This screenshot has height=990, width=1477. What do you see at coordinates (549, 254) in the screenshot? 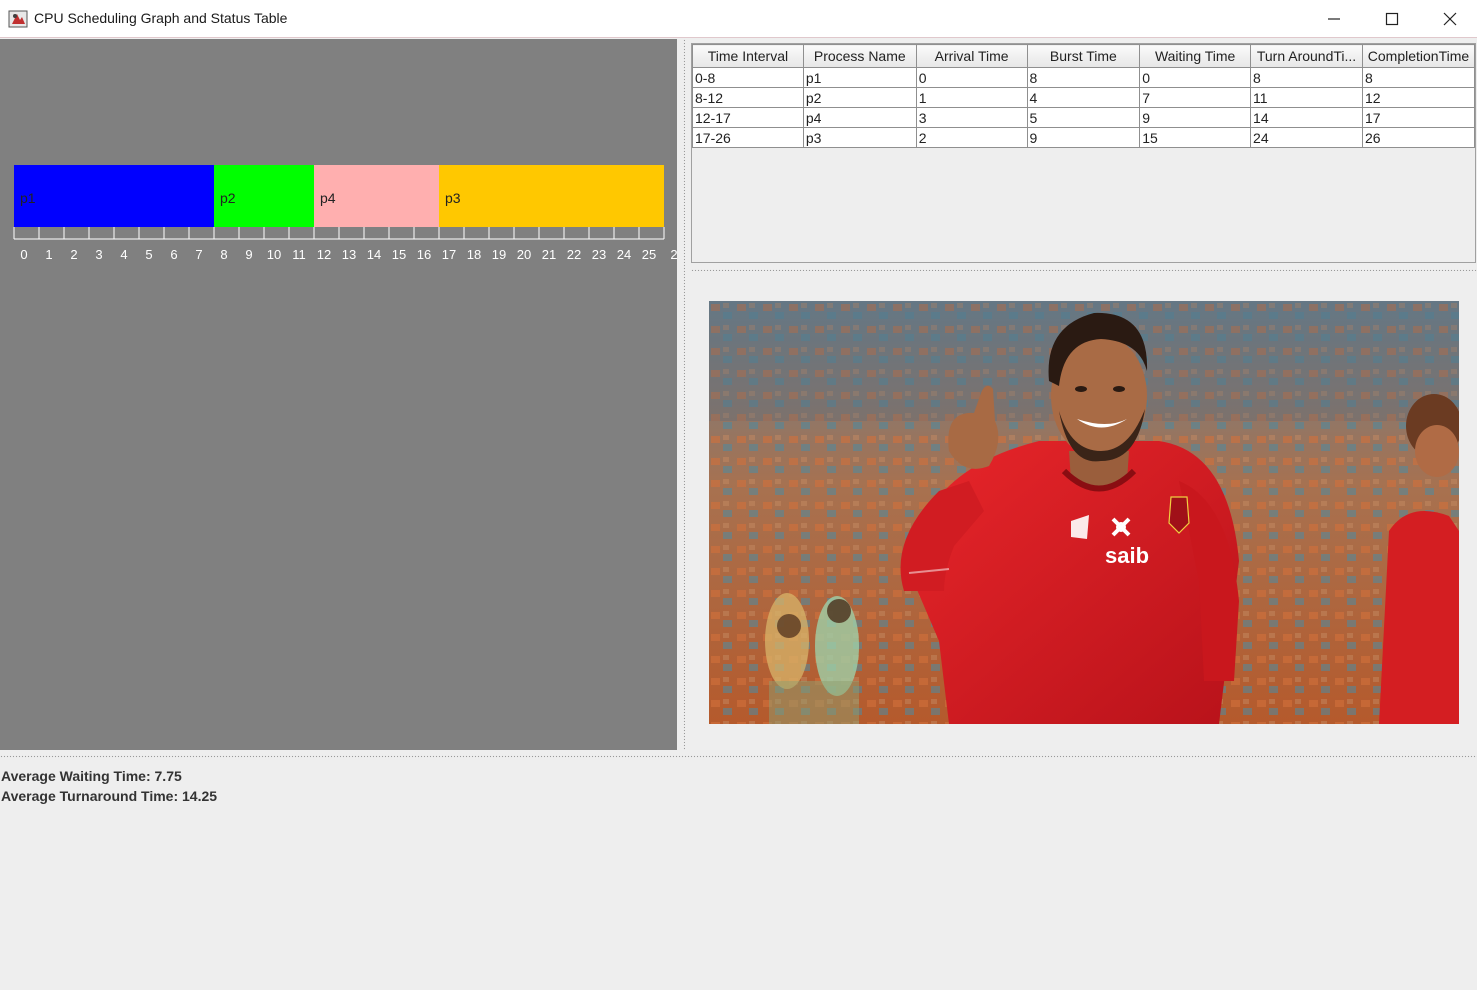
I see `time-axis-tick-label: 21` at bounding box center [549, 254].